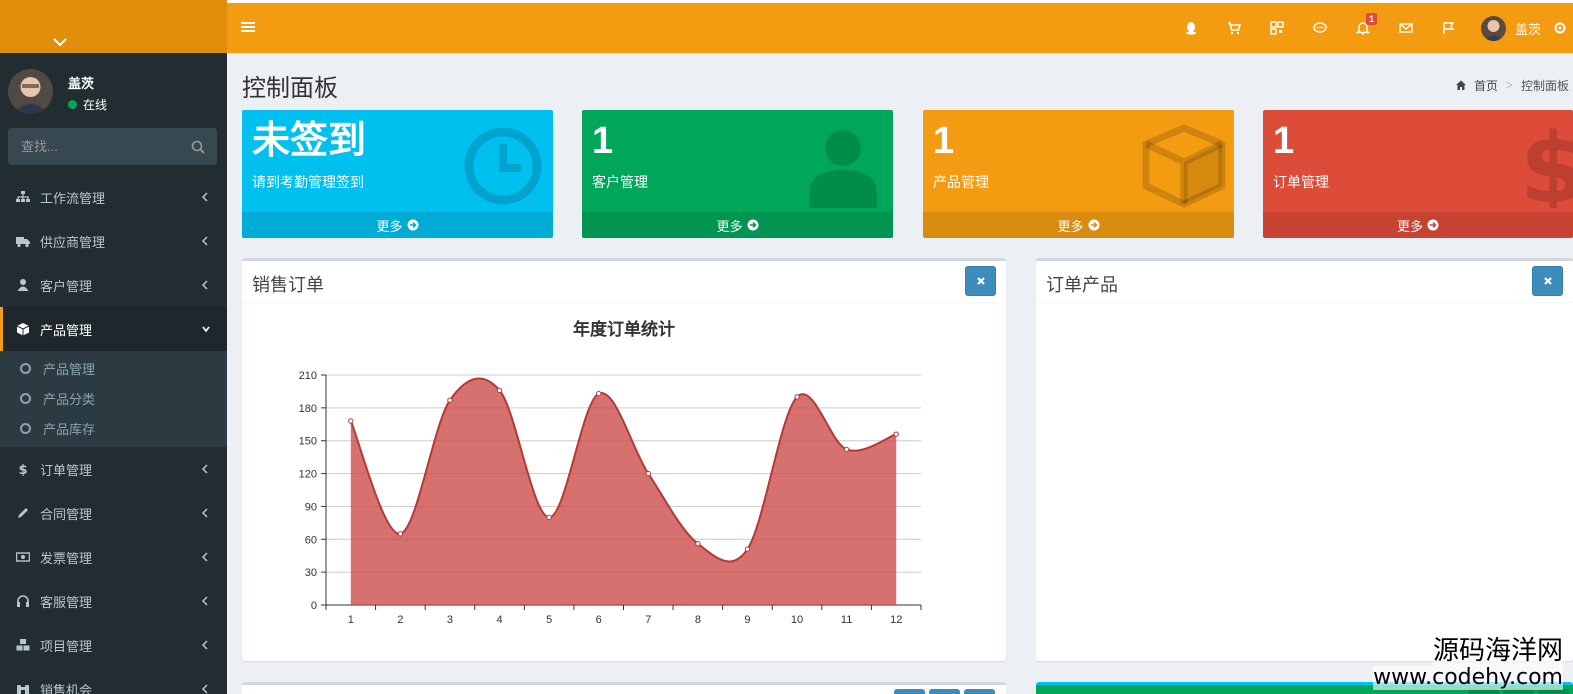  I want to click on order-stats-chart: 03060901201501802101 2 3 4 5 6 7 8 9 10 11 12, so click(610, 498).